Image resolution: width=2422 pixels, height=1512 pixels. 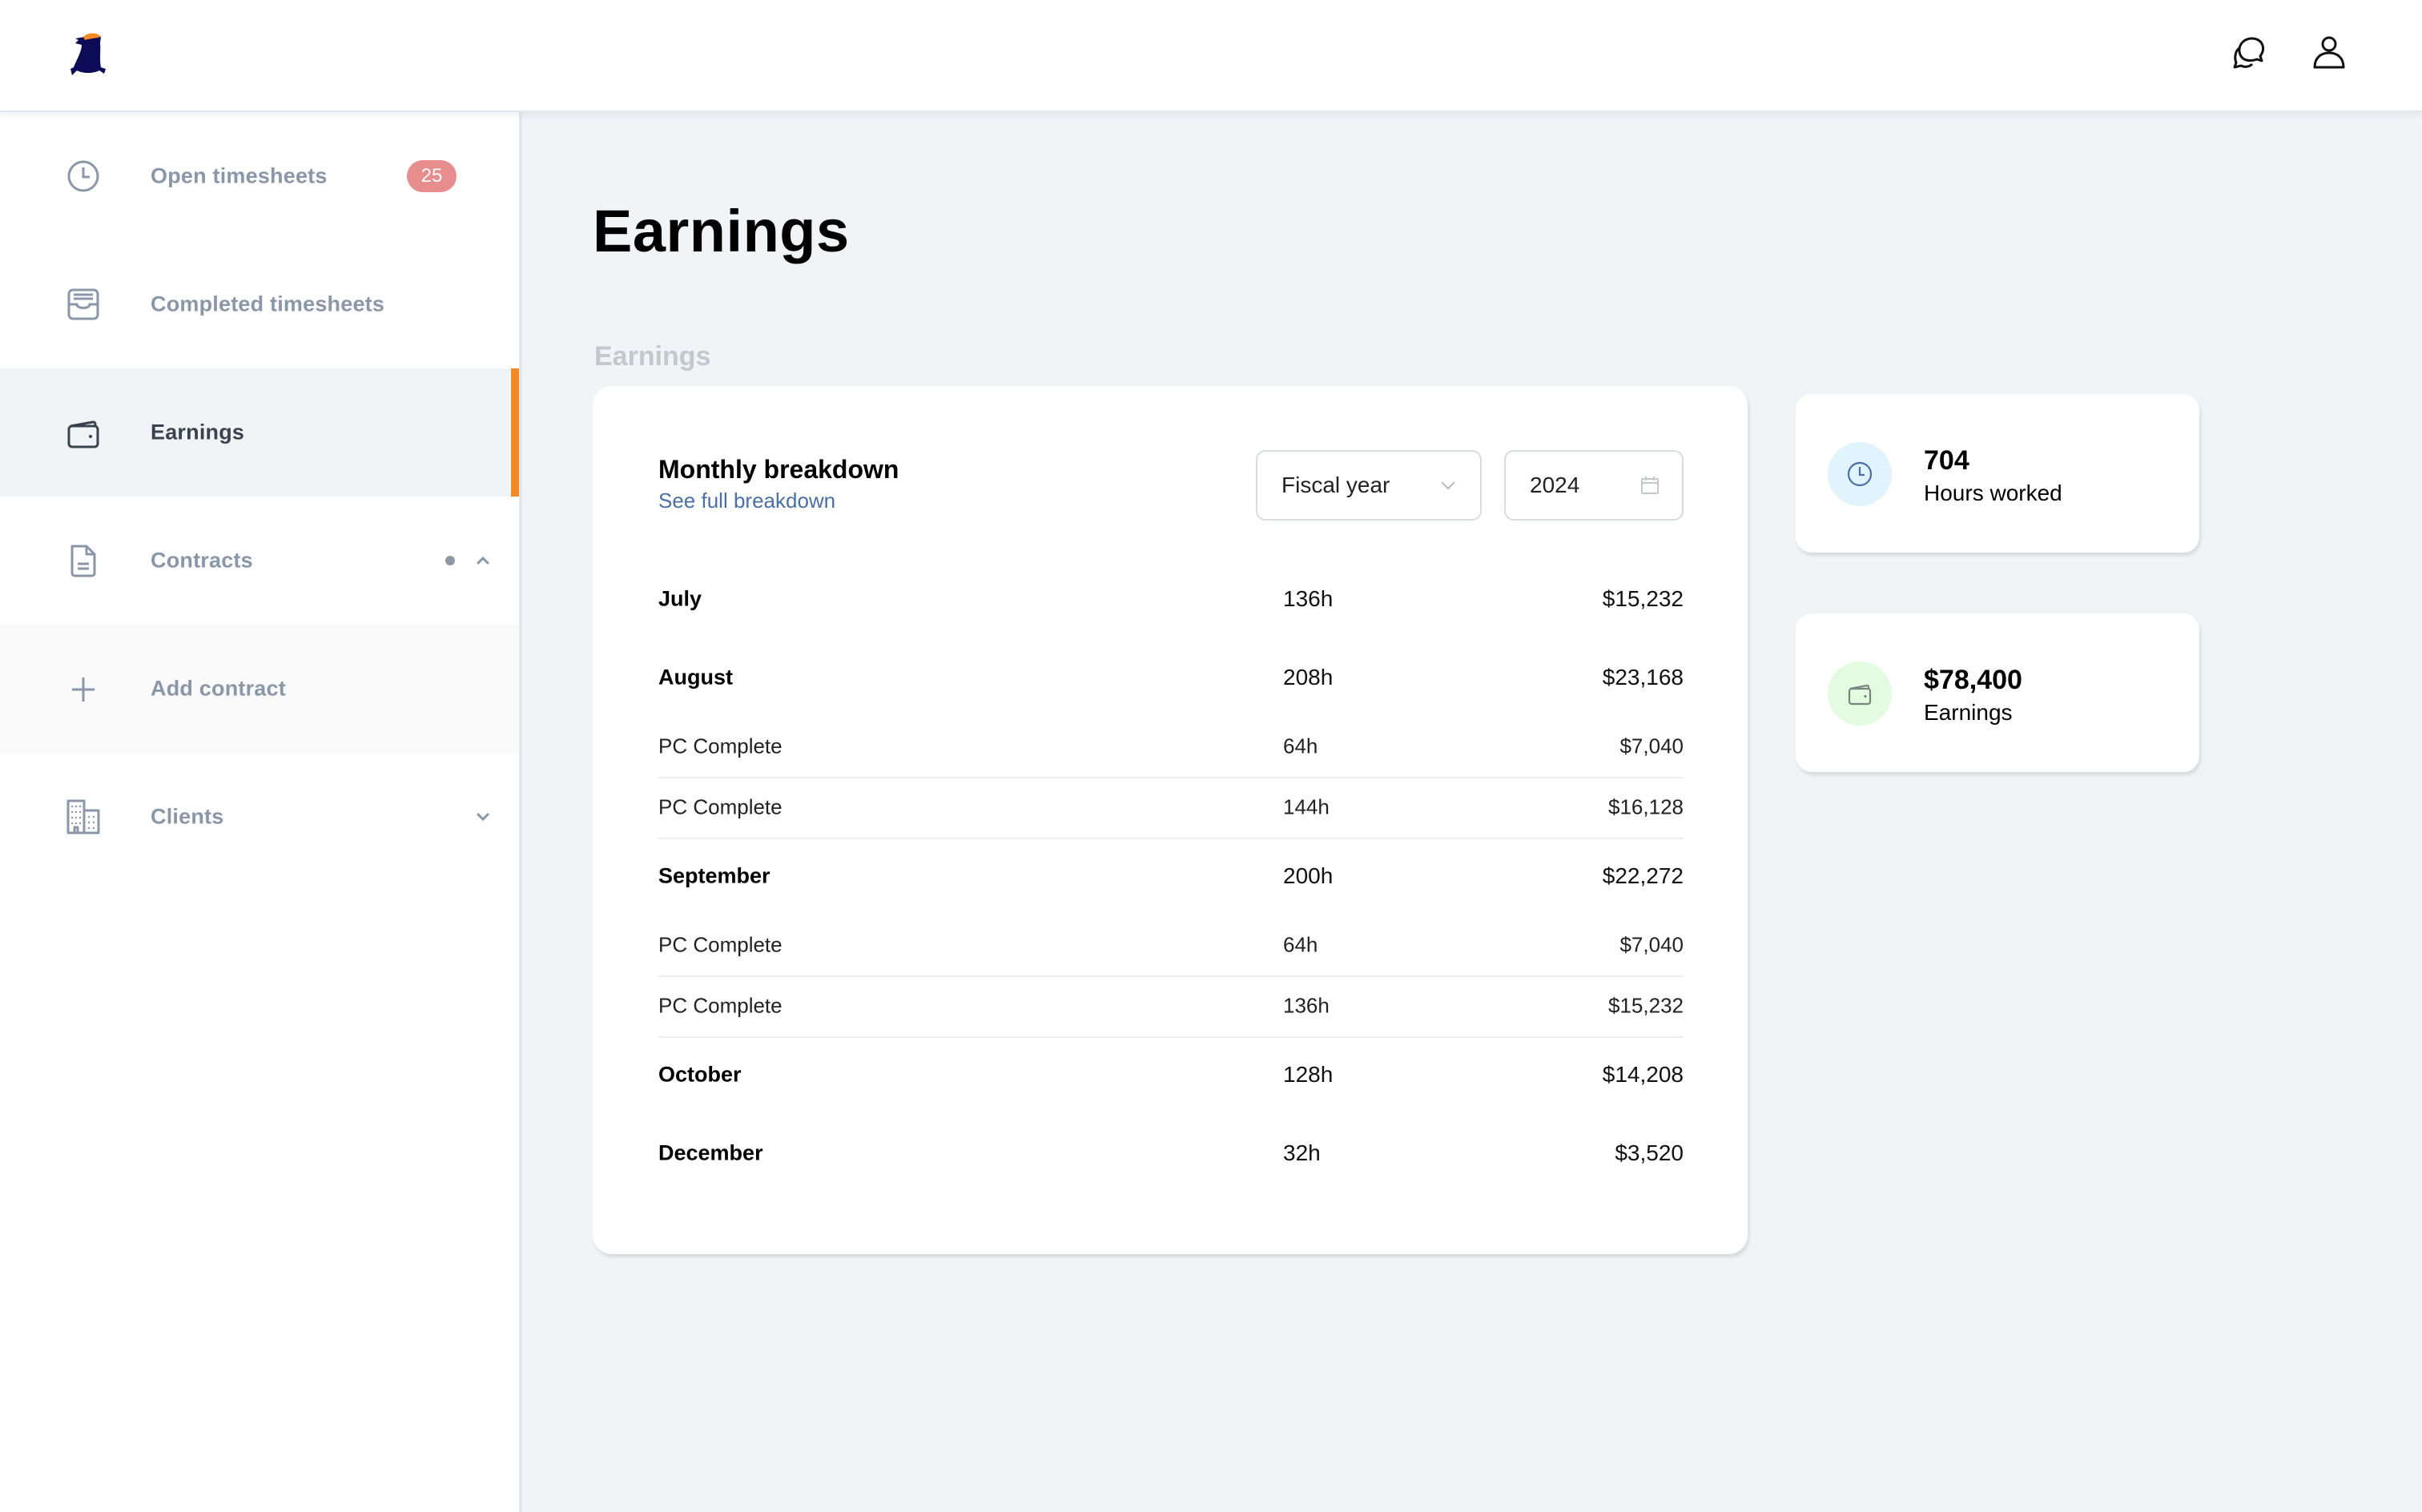 I want to click on sidebar-item-label: Earnings, so click(x=198, y=432).